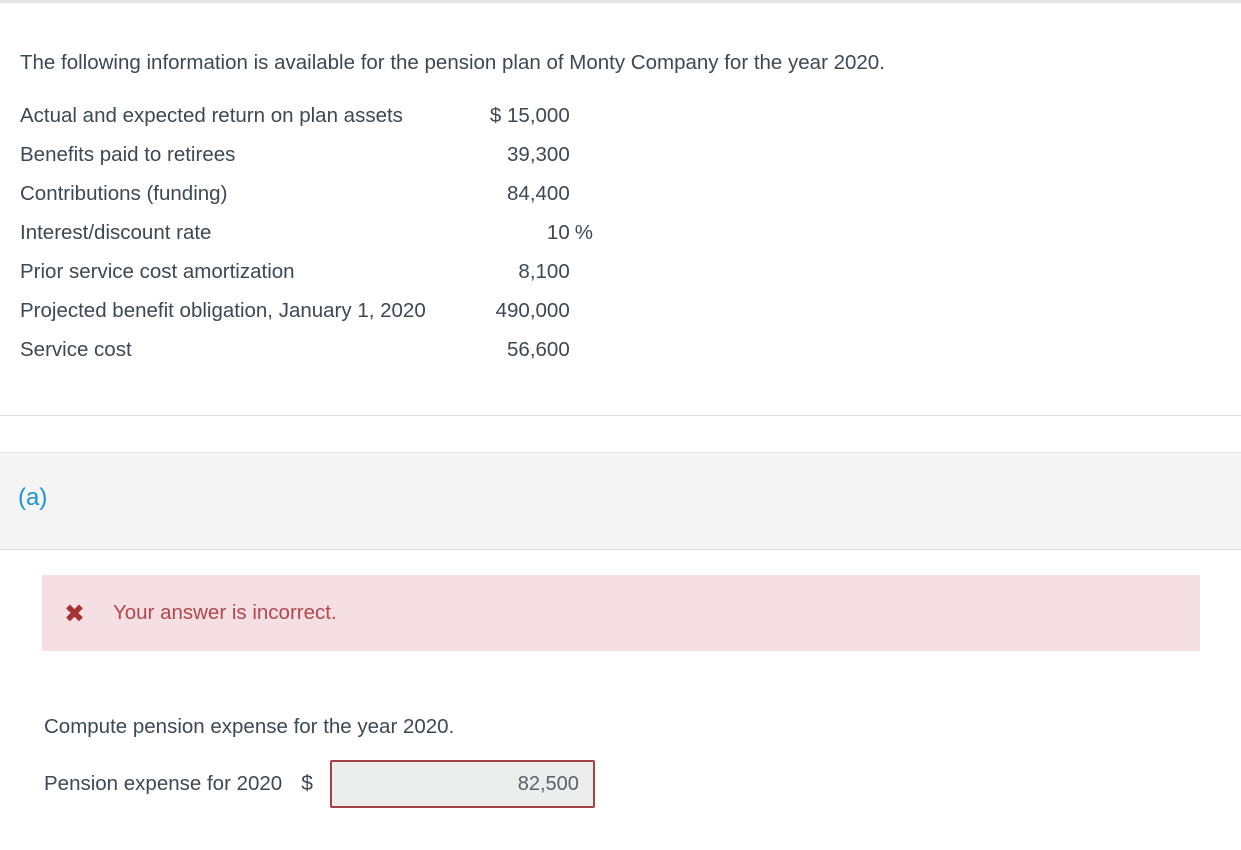 The height and width of the screenshot is (850, 1241). What do you see at coordinates (462, 784) in the screenshot?
I see `pension-expense-input` at bounding box center [462, 784].